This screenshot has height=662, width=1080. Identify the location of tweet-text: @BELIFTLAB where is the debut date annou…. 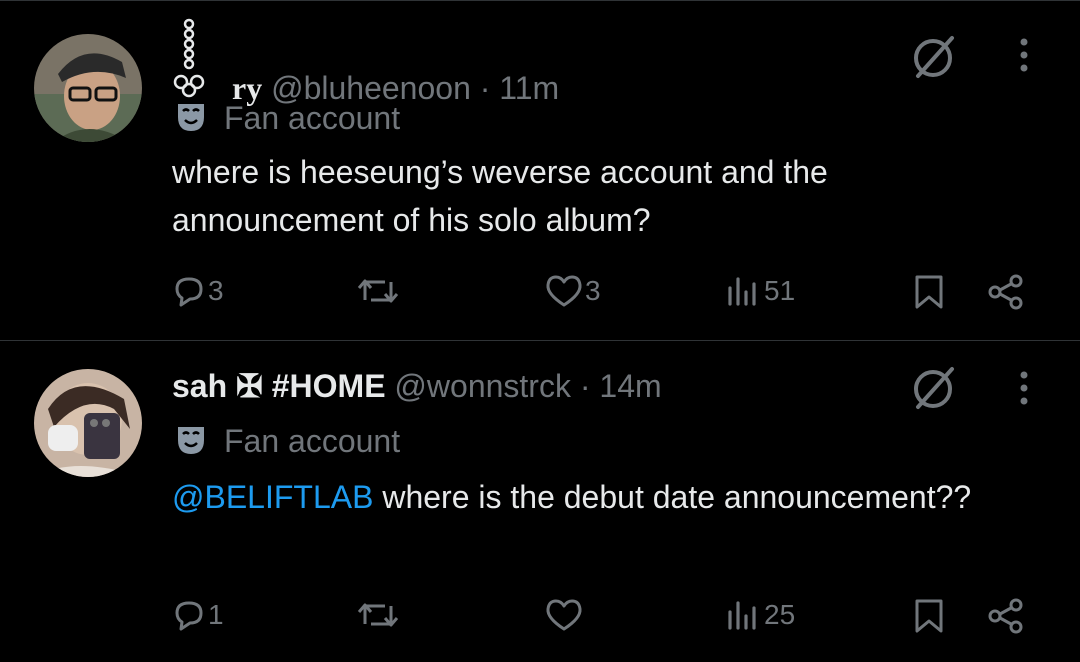
(572, 497).